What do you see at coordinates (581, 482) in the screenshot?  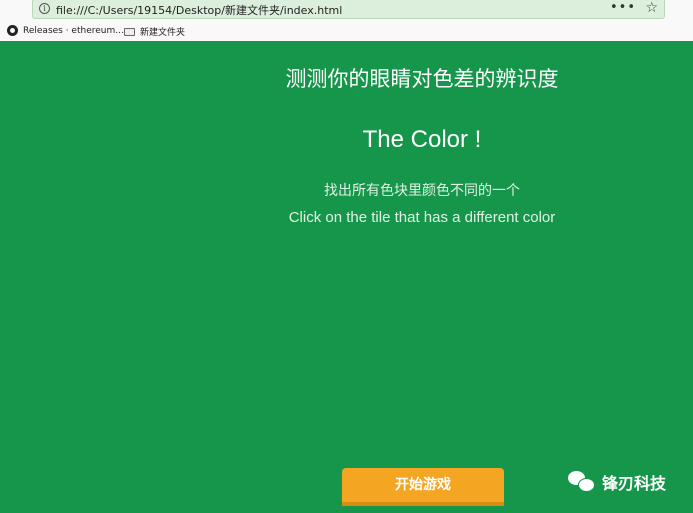 I see `wechat-icon` at bounding box center [581, 482].